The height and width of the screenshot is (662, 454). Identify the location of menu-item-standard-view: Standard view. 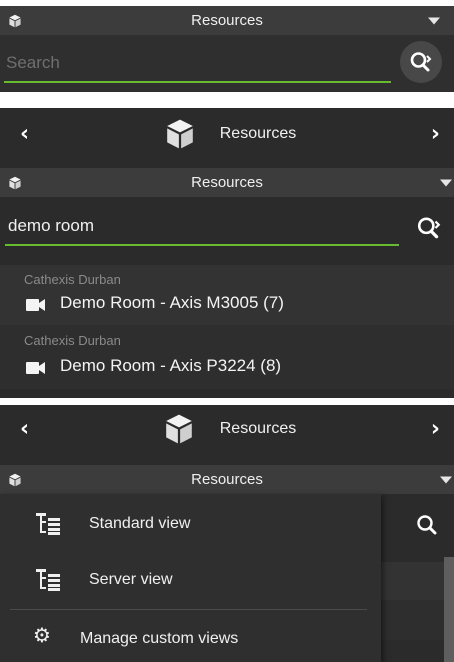
(190, 524).